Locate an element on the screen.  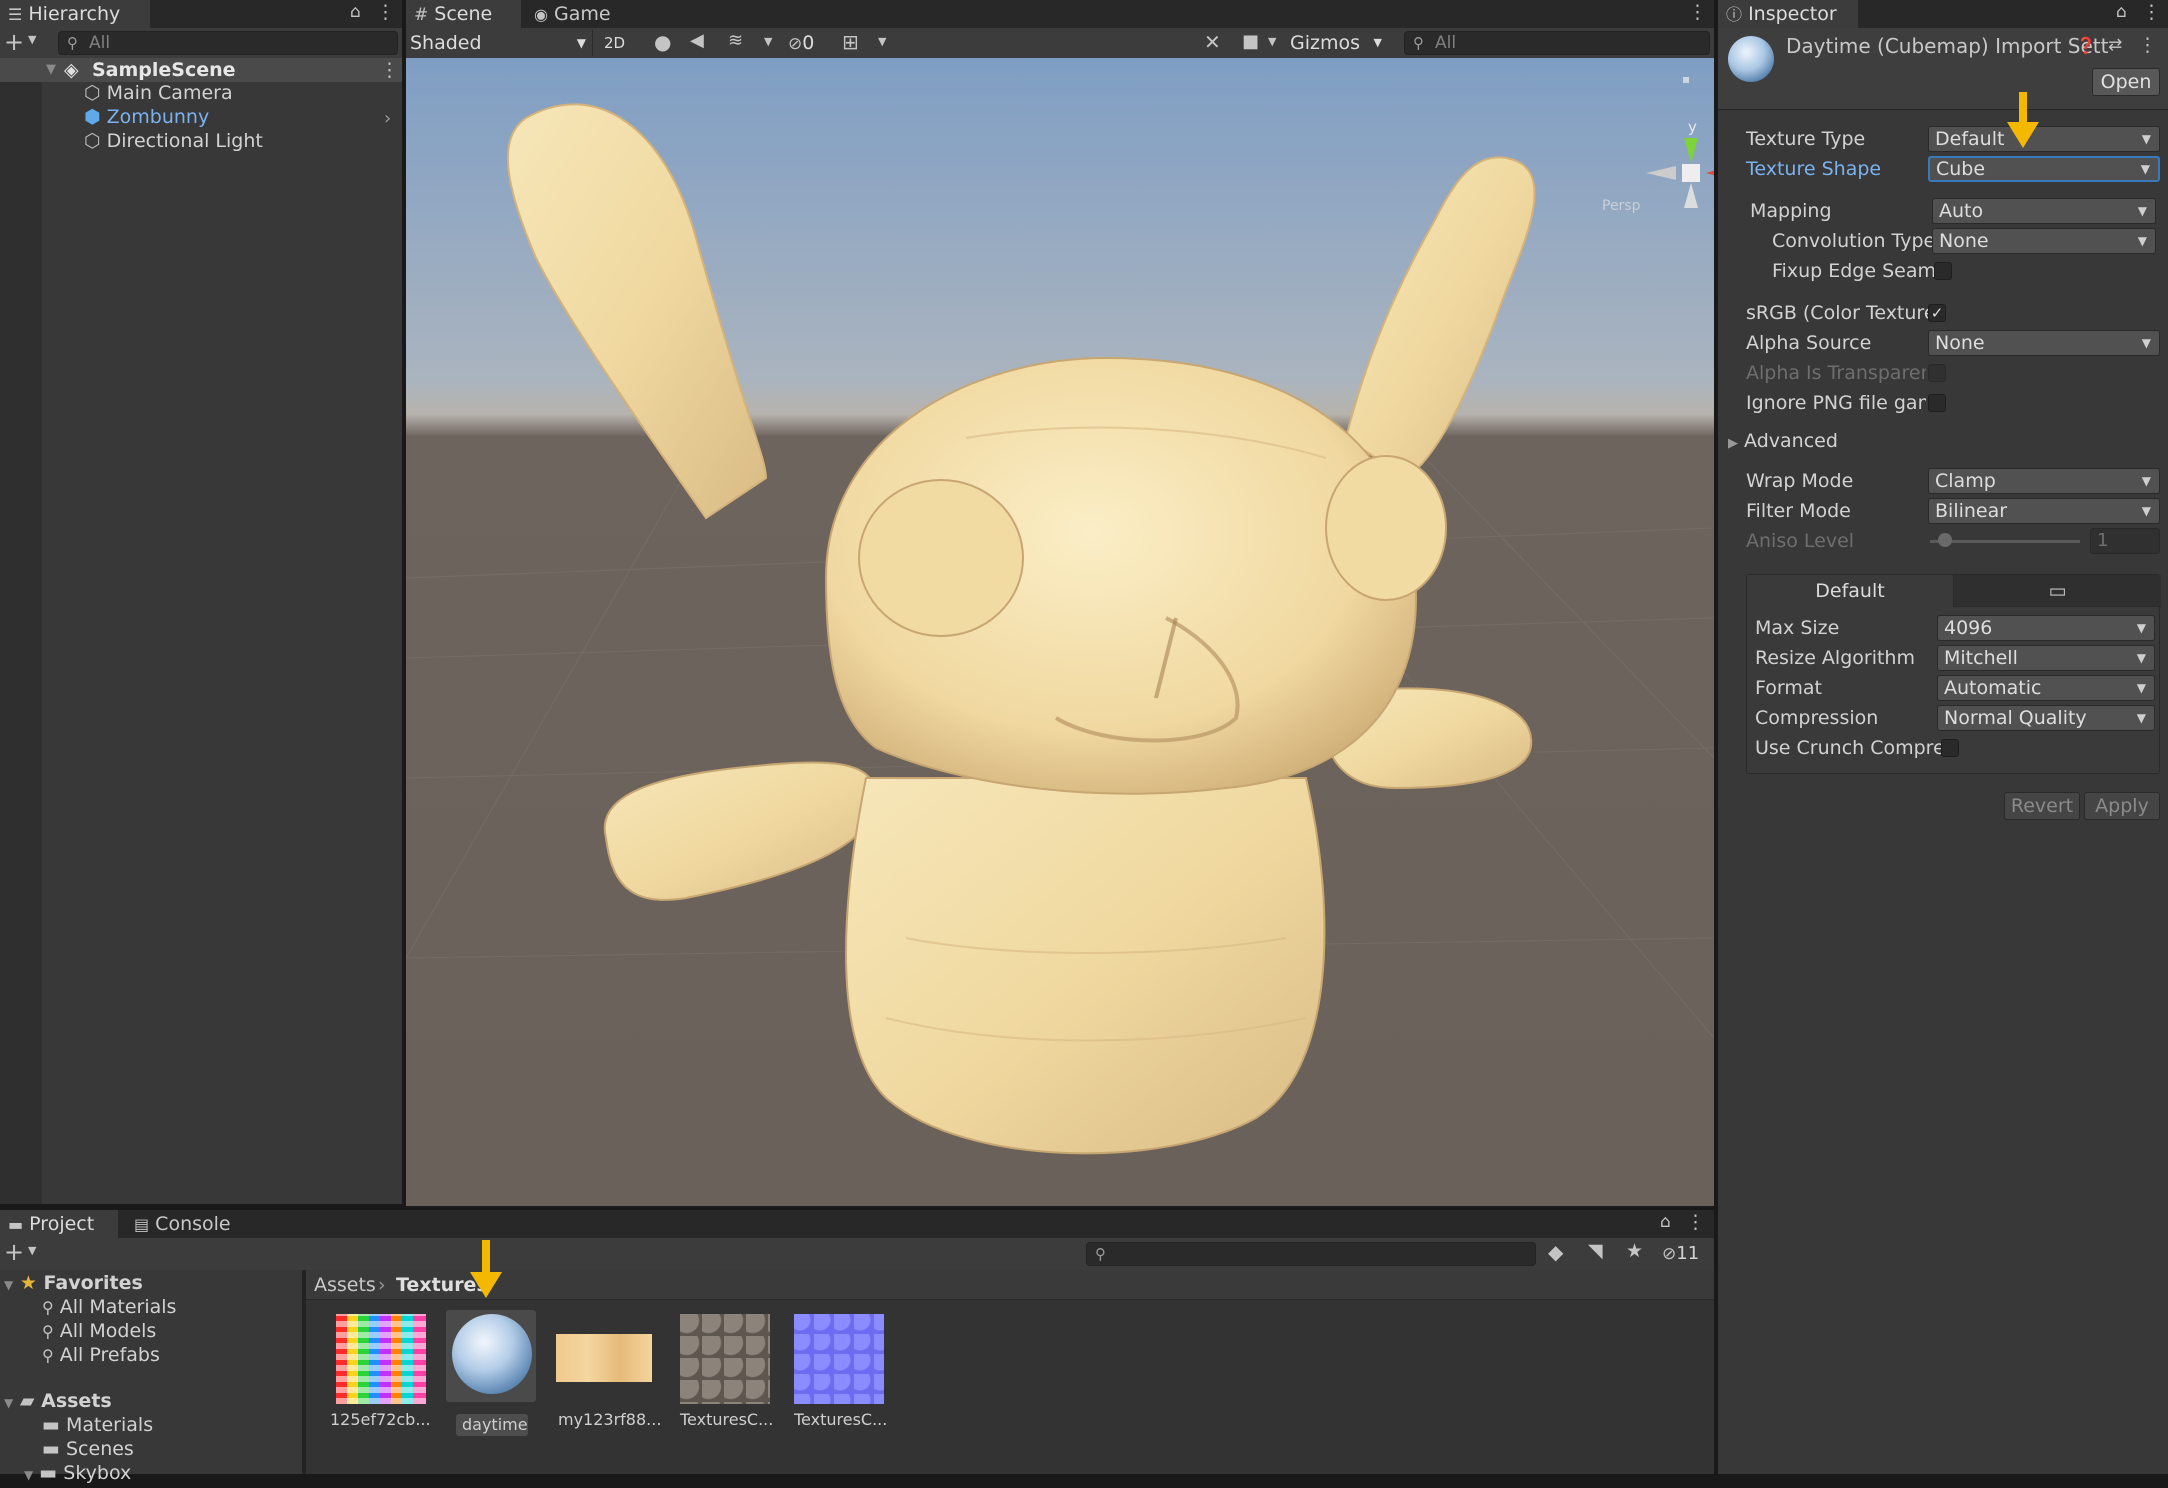
max-size-dropdown: 4096 ▼ is located at coordinates (2046, 628).